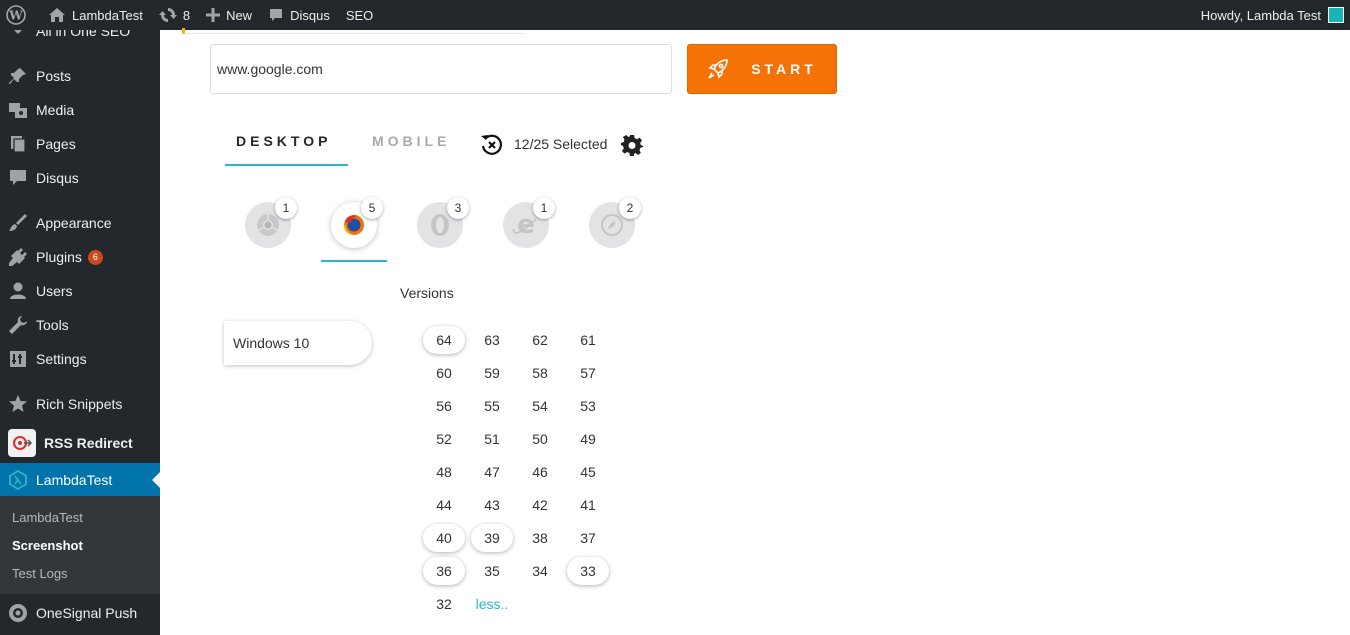  Describe the element at coordinates (59, 257) in the screenshot. I see `sidebar-item-label: Plugins` at that location.